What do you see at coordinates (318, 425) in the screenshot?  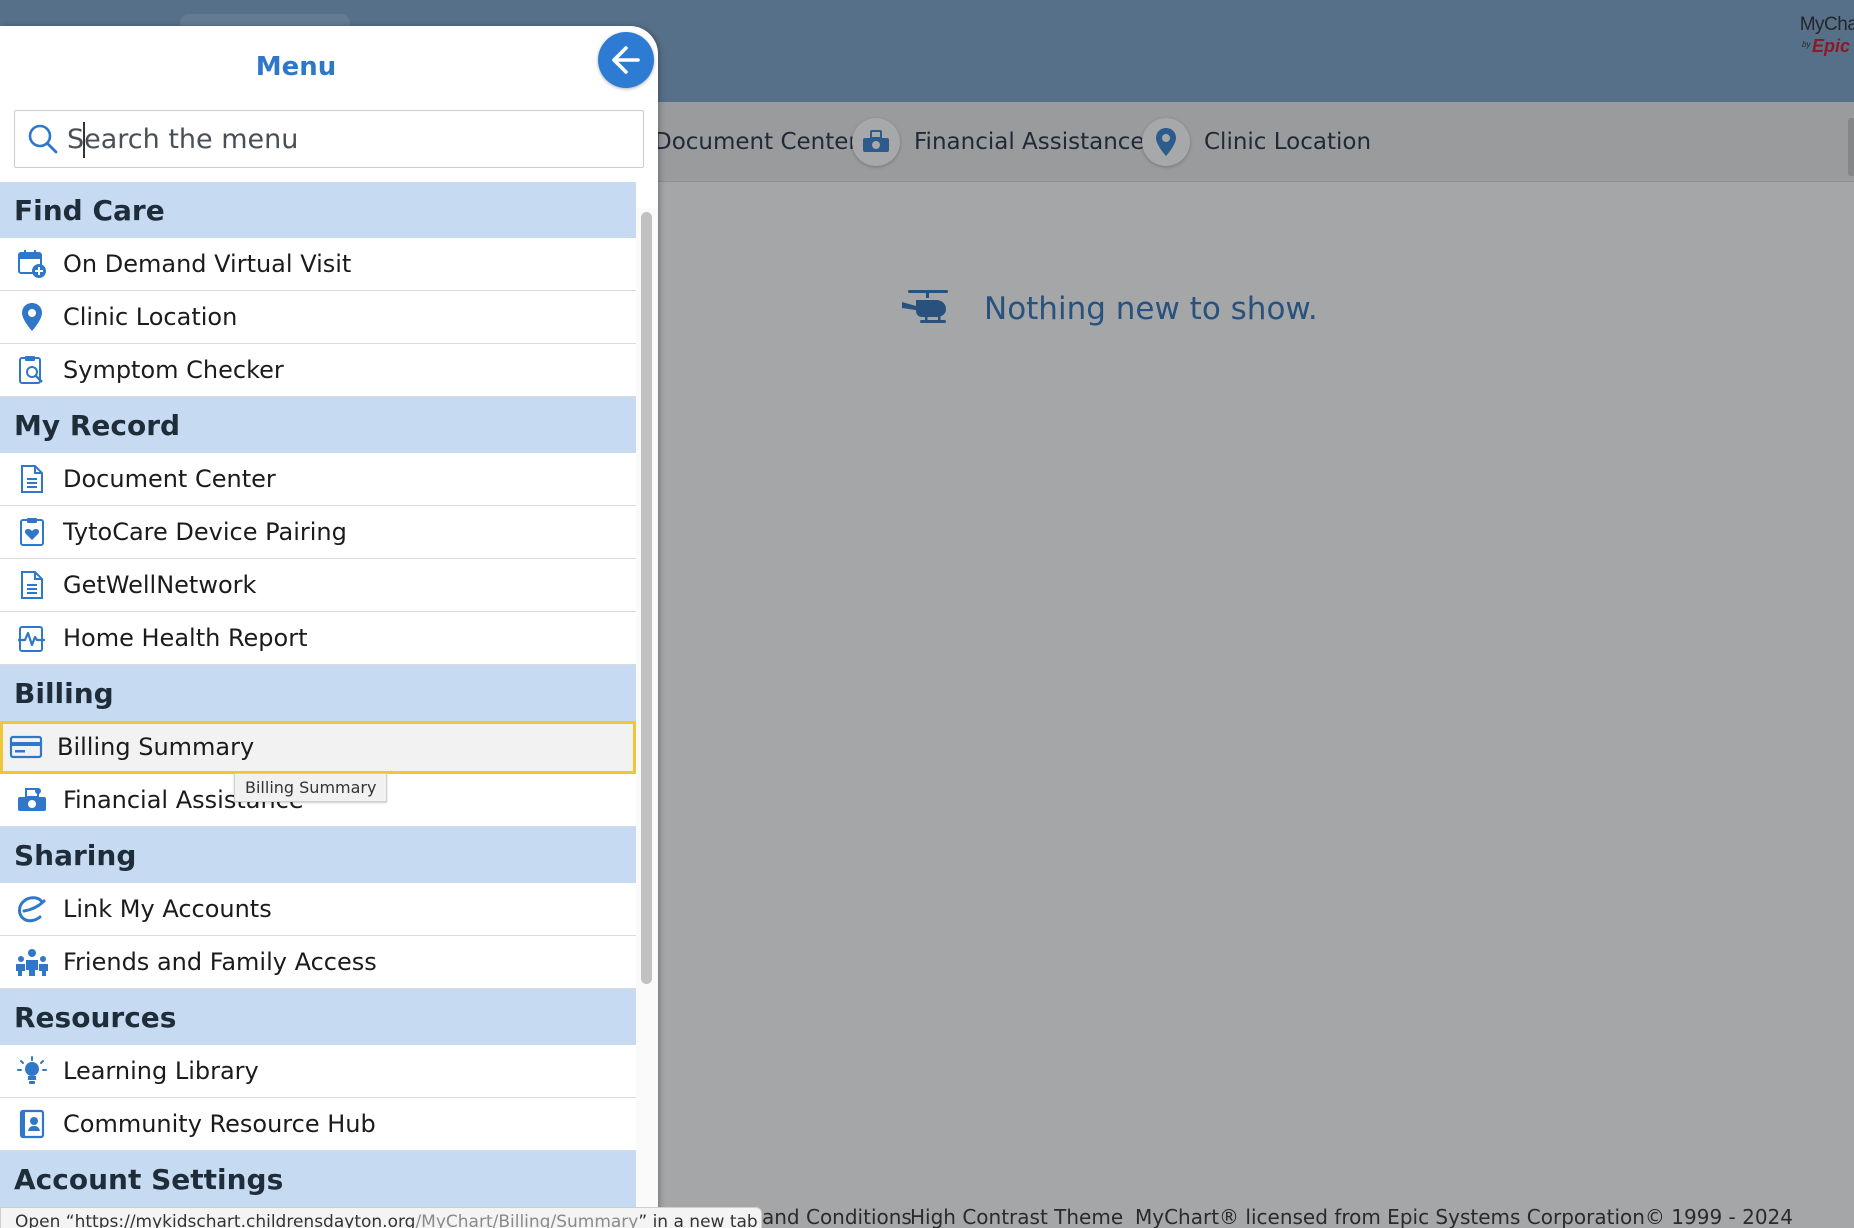 I see `section-header-my-record: My Record` at bounding box center [318, 425].